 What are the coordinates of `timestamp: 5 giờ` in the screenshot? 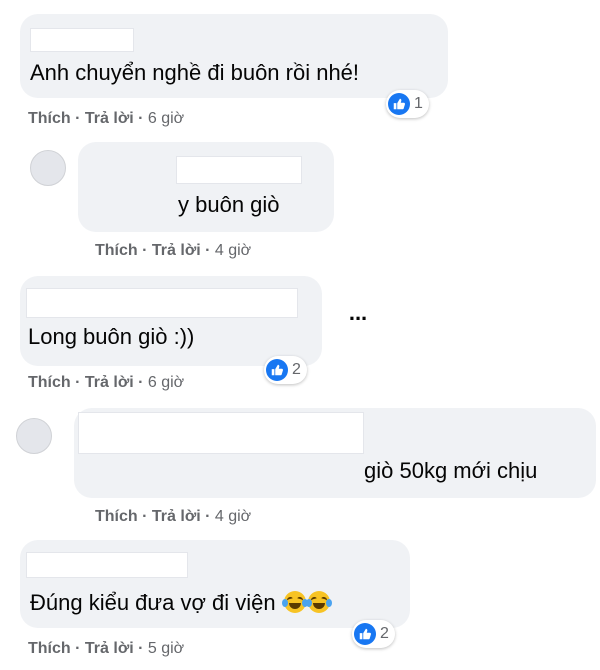 It's located at (166, 648).